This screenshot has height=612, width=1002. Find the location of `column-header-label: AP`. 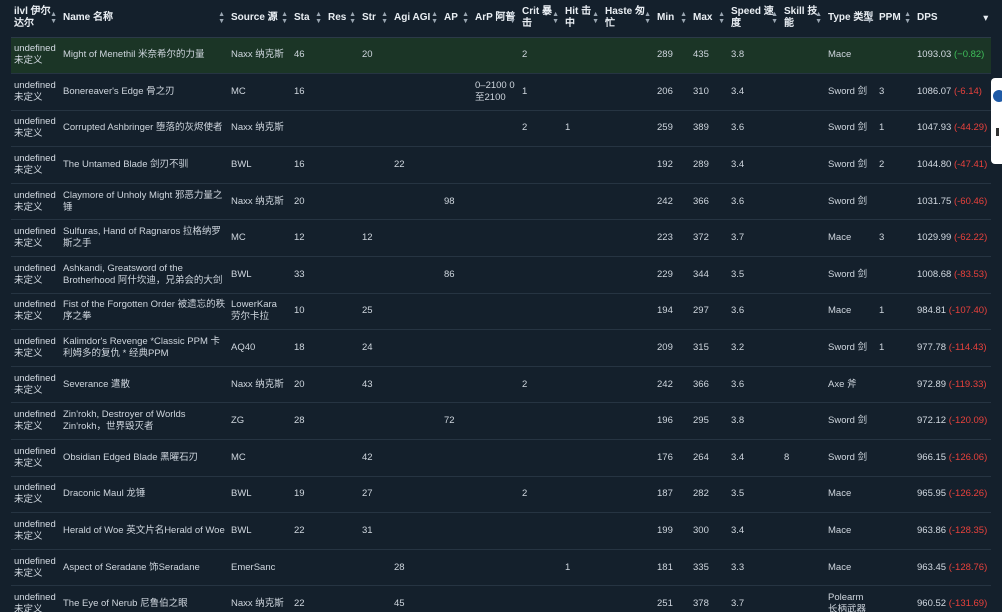

column-header-label: AP is located at coordinates (451, 18).